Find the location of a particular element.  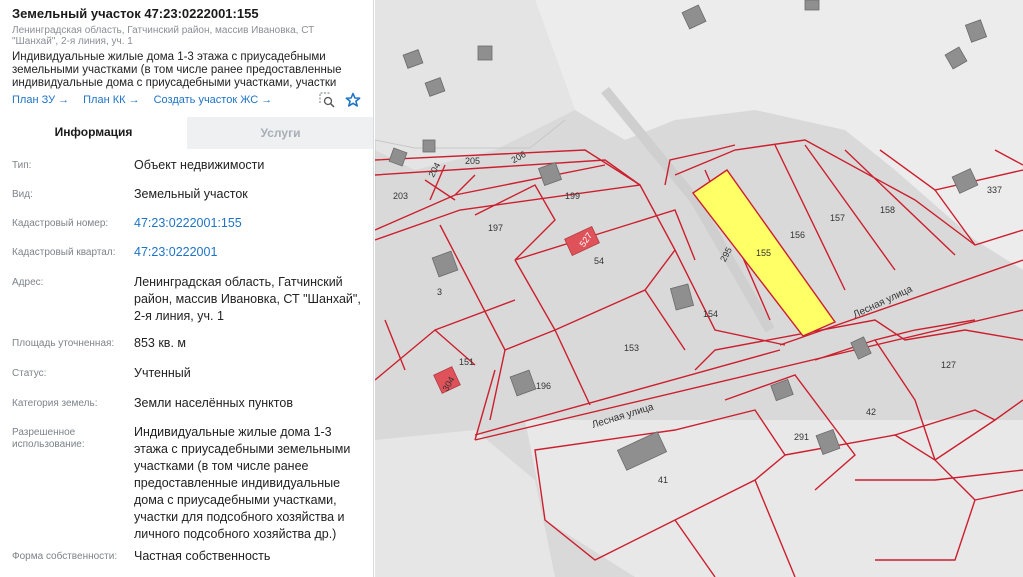

tabs: Информация Услуги is located at coordinates (186, 133).